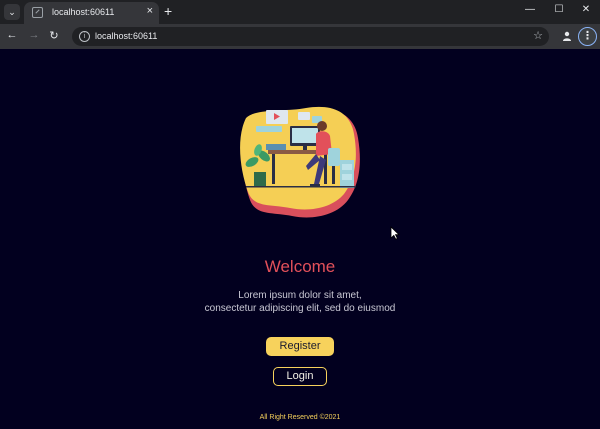 The height and width of the screenshot is (429, 600). What do you see at coordinates (300, 295) in the screenshot?
I see `description-line-1: Lorem ipsum dolor sit amet,` at bounding box center [300, 295].